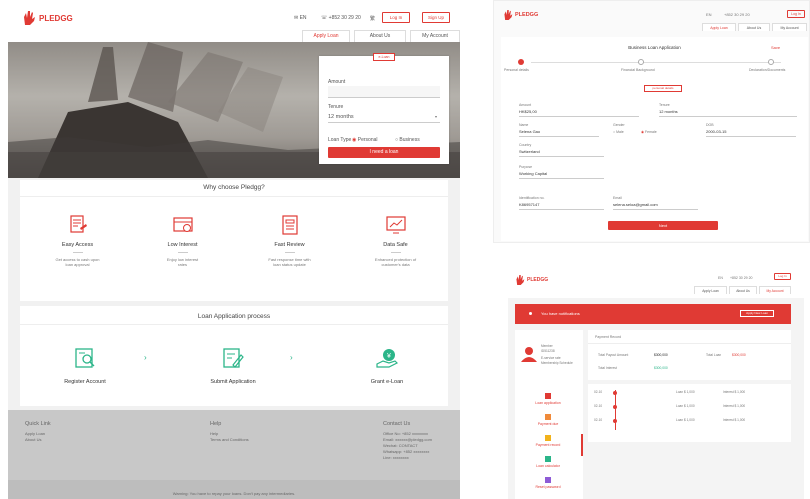 The height and width of the screenshot is (499, 810). What do you see at coordinates (396, 457) in the screenshot?
I see `footer-contact-line: Line: xxxxxxxx` at bounding box center [396, 457].